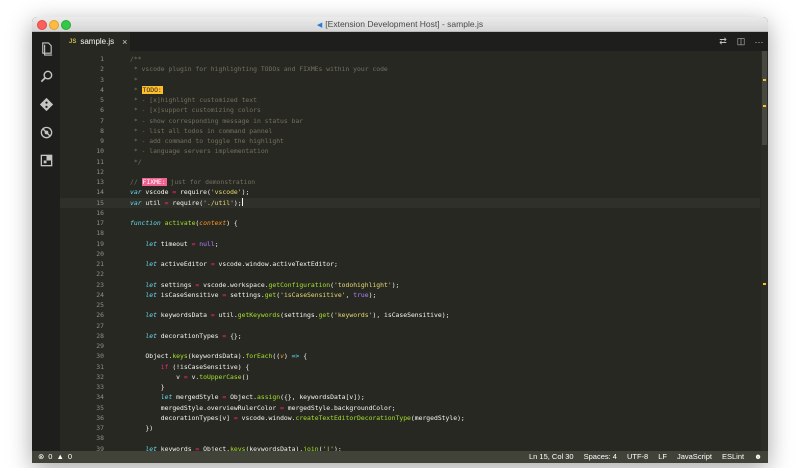 This screenshot has width=800, height=468. I want to click on split-editor-icon: ◫, so click(741, 41).